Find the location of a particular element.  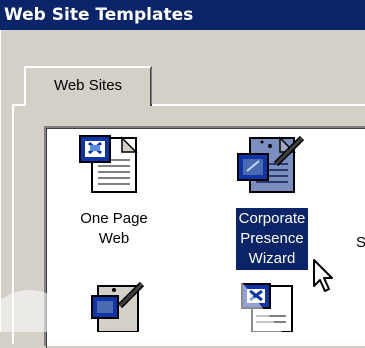

tab-label: Web Sites is located at coordinates (88, 85).